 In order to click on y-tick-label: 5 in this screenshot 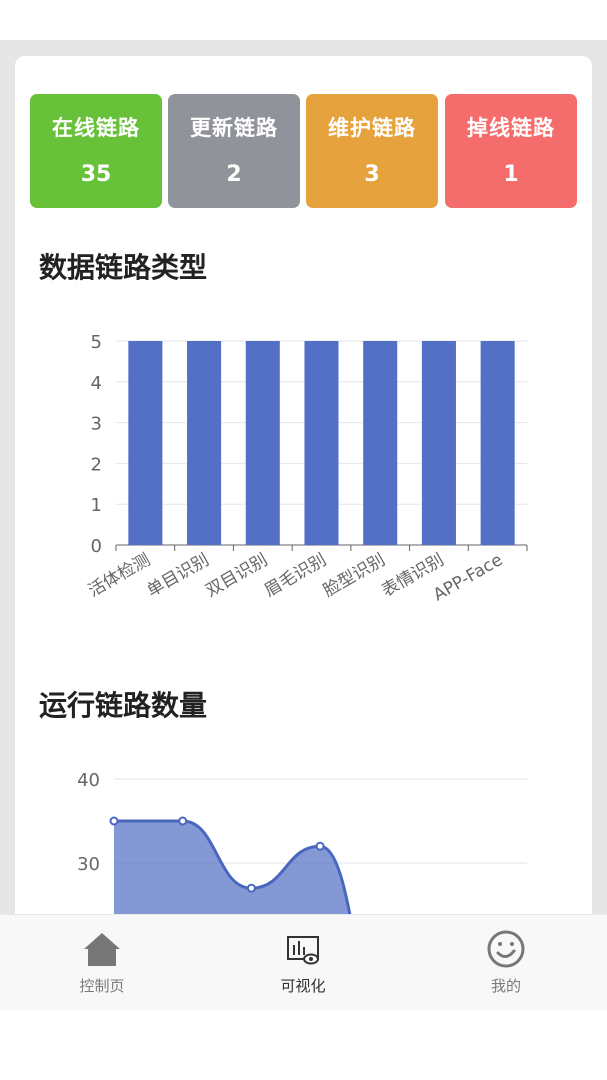, I will do `click(96, 342)`.